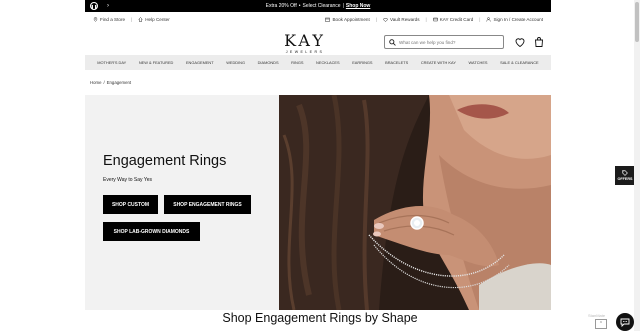 The height and width of the screenshot is (331, 640). I want to click on chat-button, so click(625, 322).